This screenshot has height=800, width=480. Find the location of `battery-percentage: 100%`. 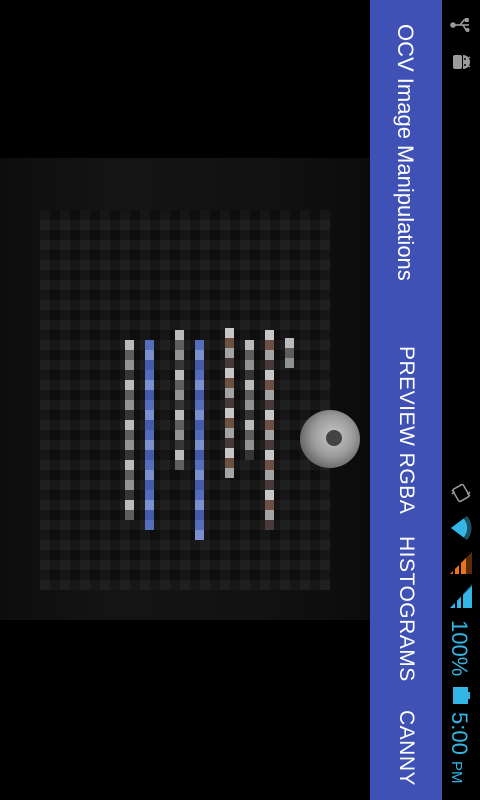

battery-percentage: 100% is located at coordinates (459, 648).